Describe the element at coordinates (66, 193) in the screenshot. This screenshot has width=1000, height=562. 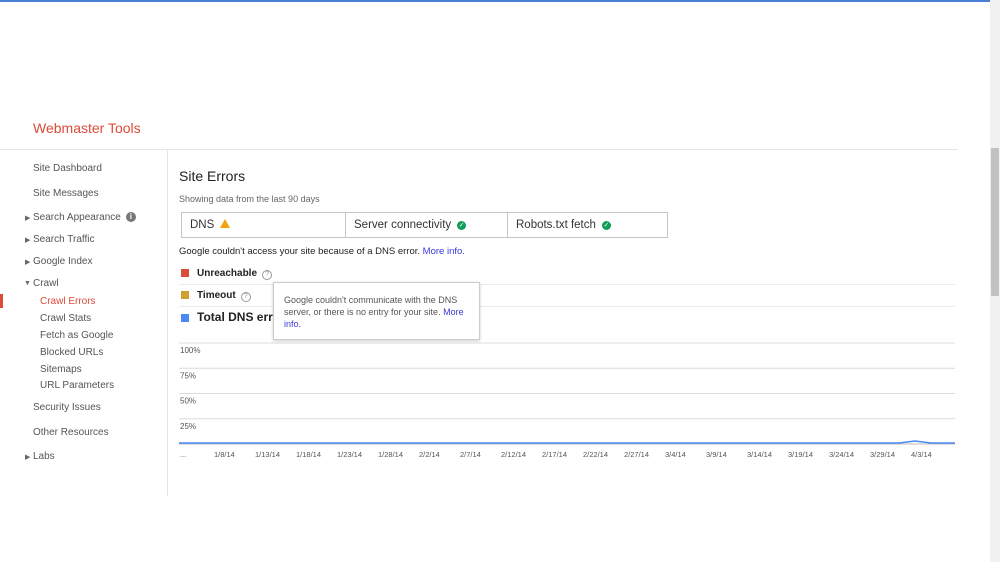
I see `sidebar-item-site-messages: Site Messages` at that location.